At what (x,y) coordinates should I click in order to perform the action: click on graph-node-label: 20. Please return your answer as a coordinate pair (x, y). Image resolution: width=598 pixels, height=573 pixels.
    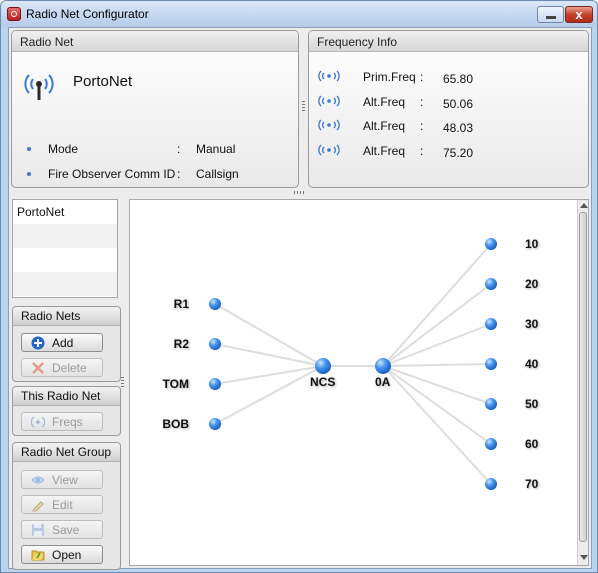
    Looking at the image, I should click on (532, 284).